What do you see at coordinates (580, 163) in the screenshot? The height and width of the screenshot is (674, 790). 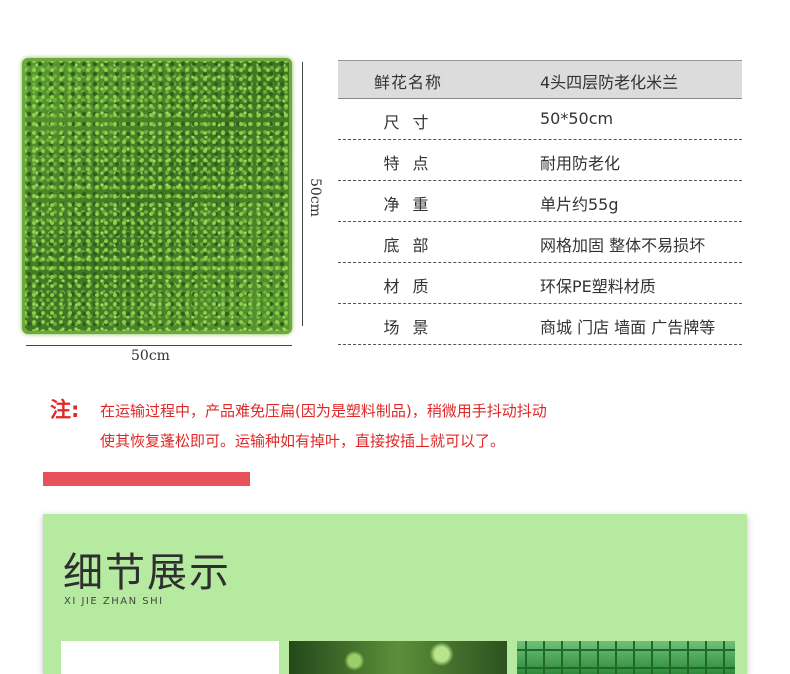 I see `spec-value: 耐用防老化` at bounding box center [580, 163].